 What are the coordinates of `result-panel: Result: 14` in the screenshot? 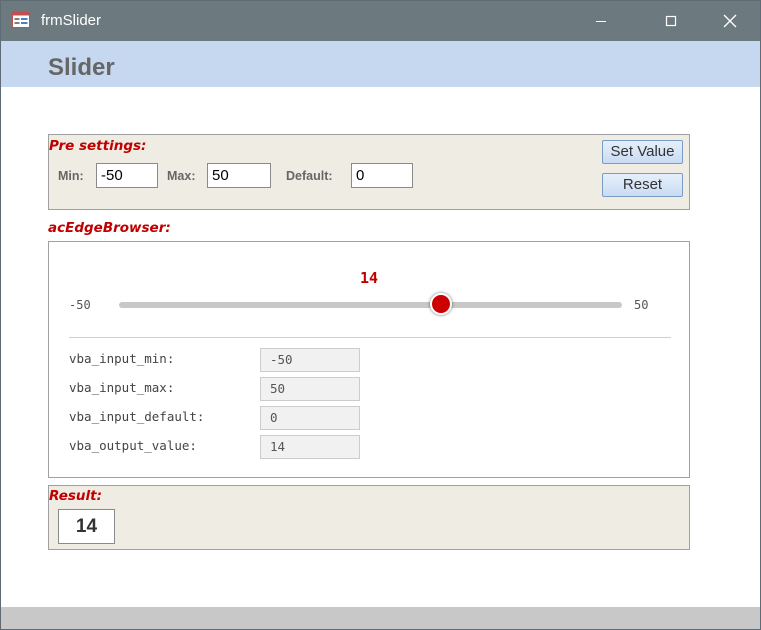 It's located at (369, 517).